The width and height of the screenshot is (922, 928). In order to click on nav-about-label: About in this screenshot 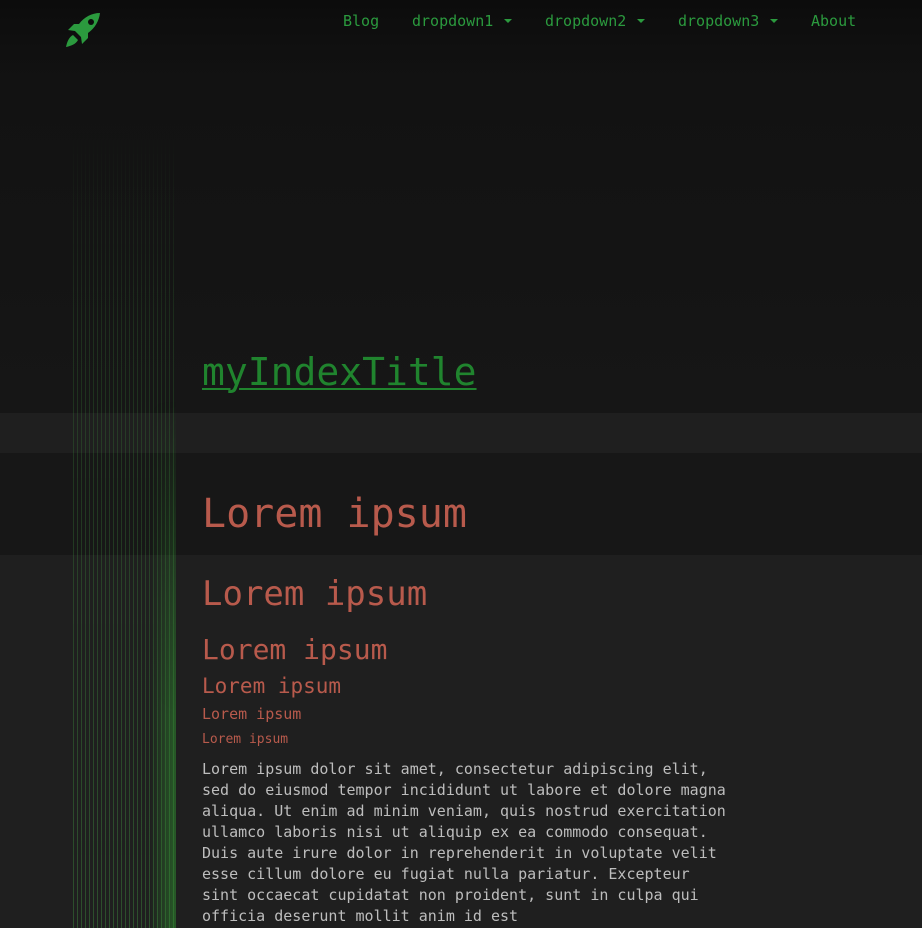, I will do `click(834, 21)`.